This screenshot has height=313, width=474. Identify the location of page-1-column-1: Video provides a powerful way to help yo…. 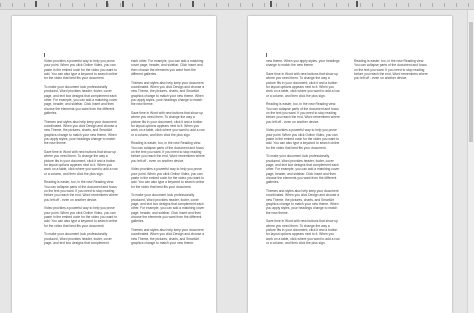
(81, 154).